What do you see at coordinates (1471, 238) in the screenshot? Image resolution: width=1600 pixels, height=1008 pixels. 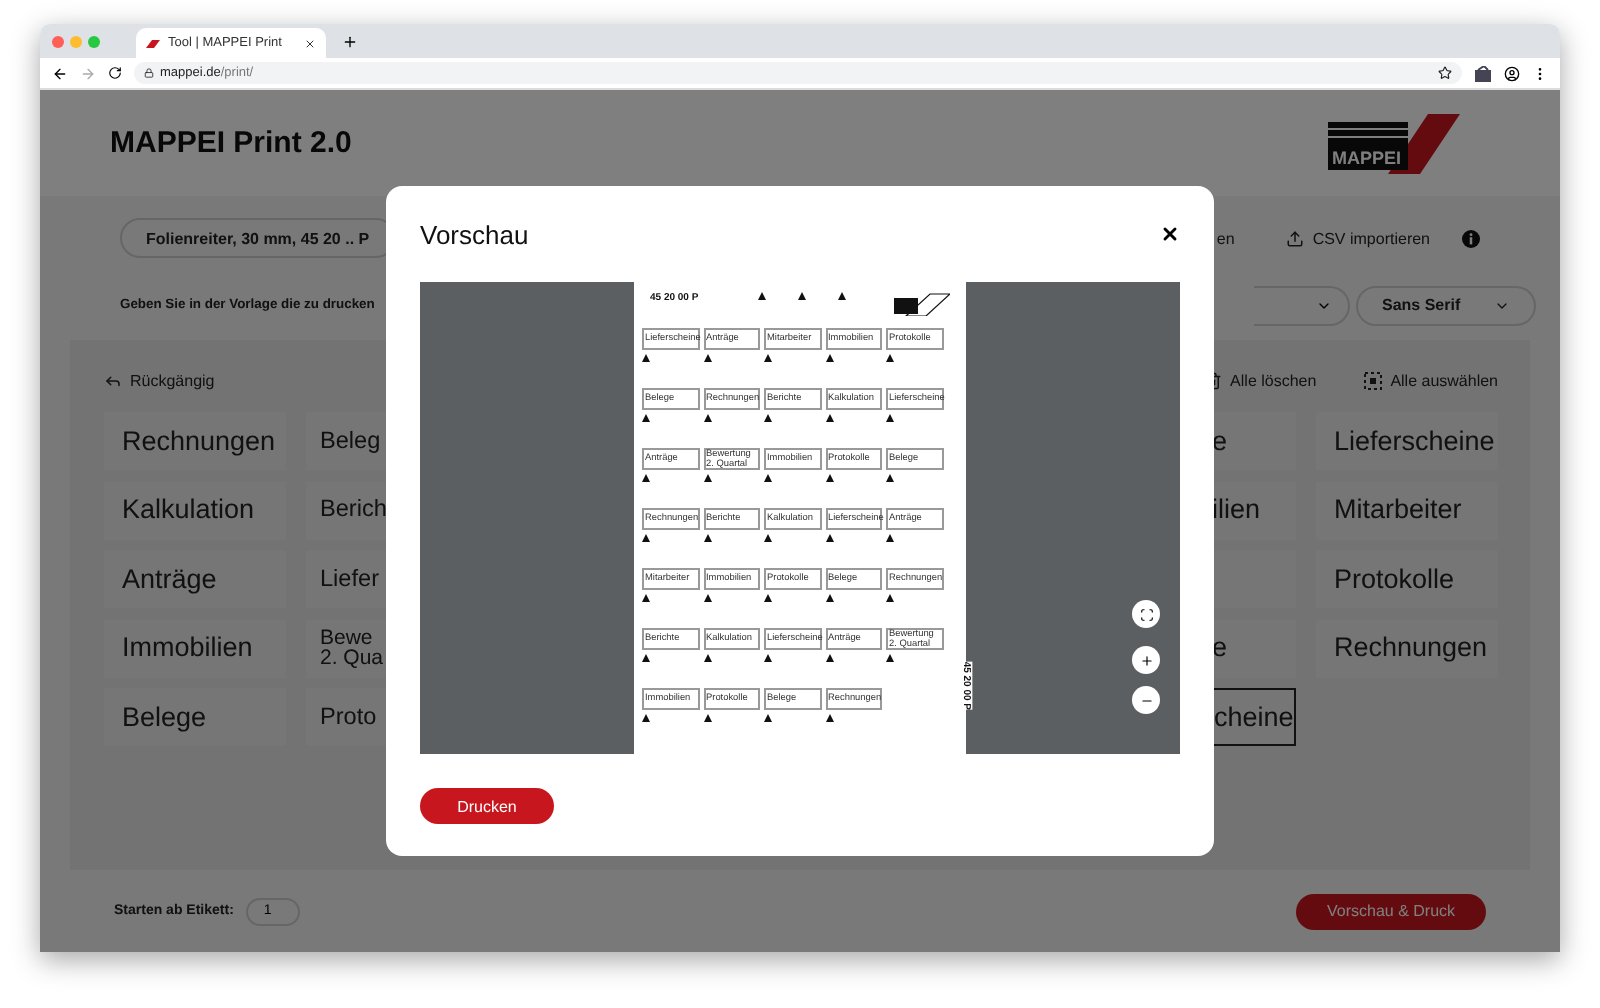 I see `info-icon` at bounding box center [1471, 238].